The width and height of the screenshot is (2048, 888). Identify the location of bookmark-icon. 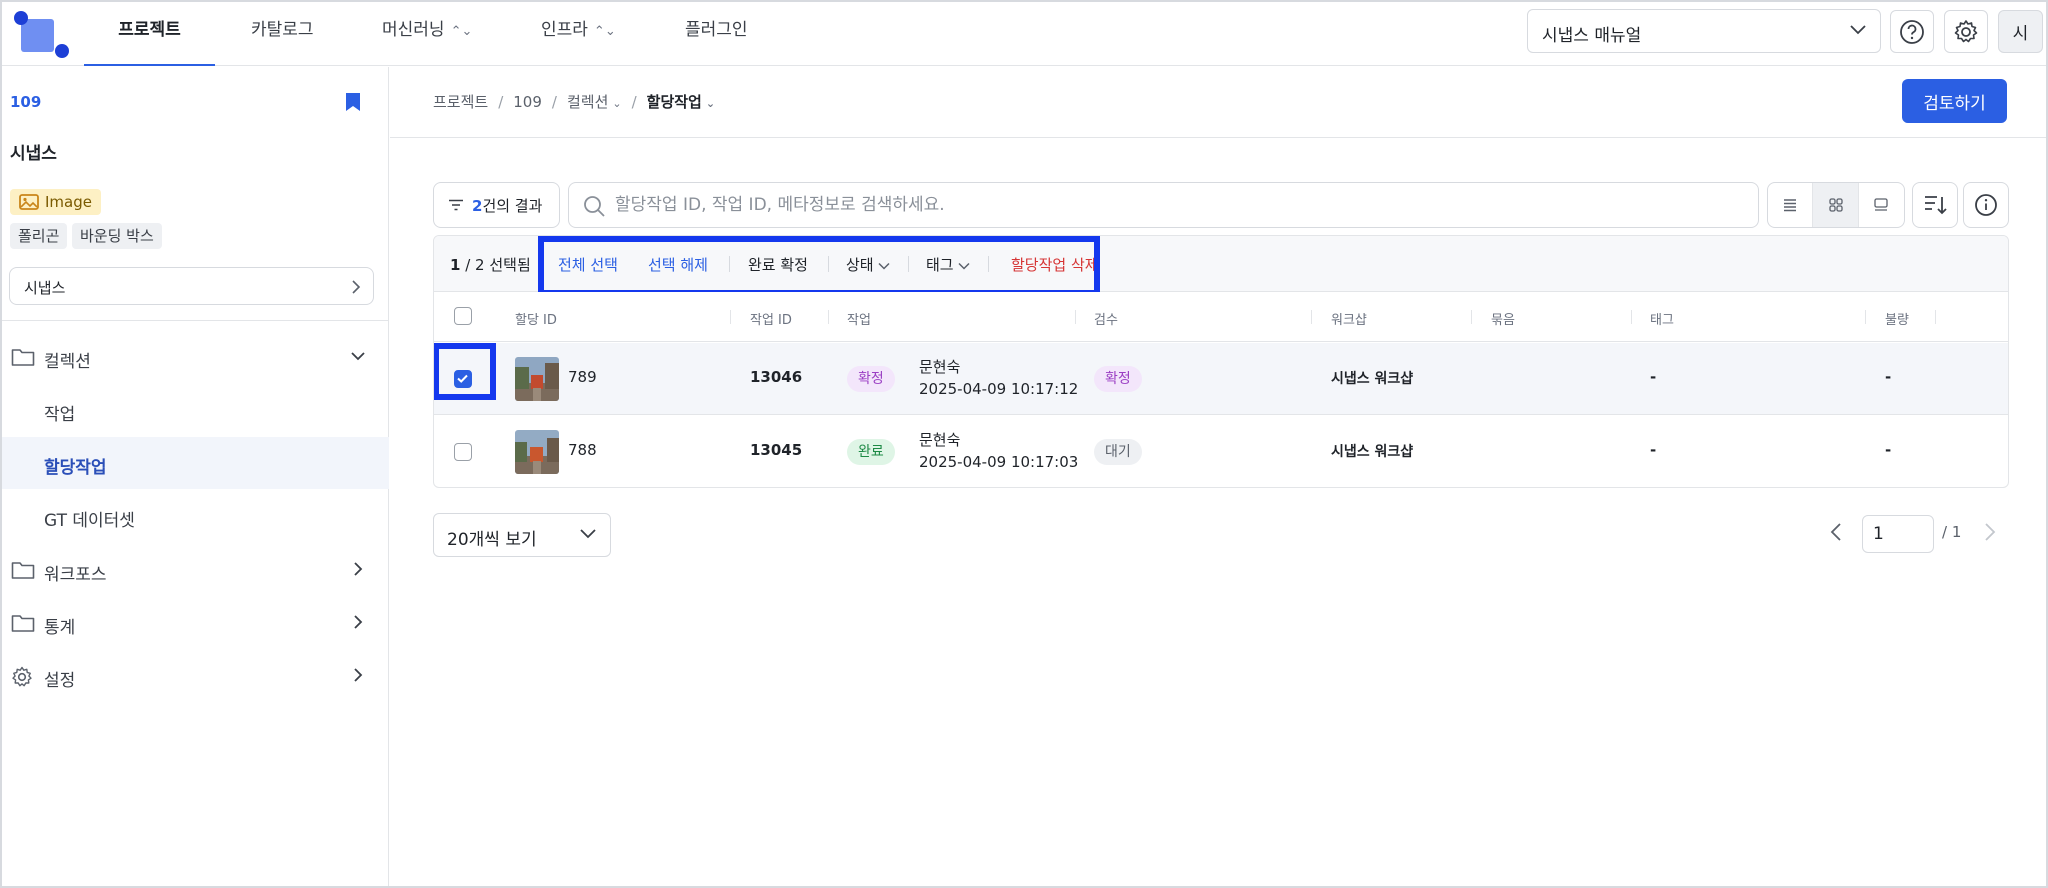
(353, 102).